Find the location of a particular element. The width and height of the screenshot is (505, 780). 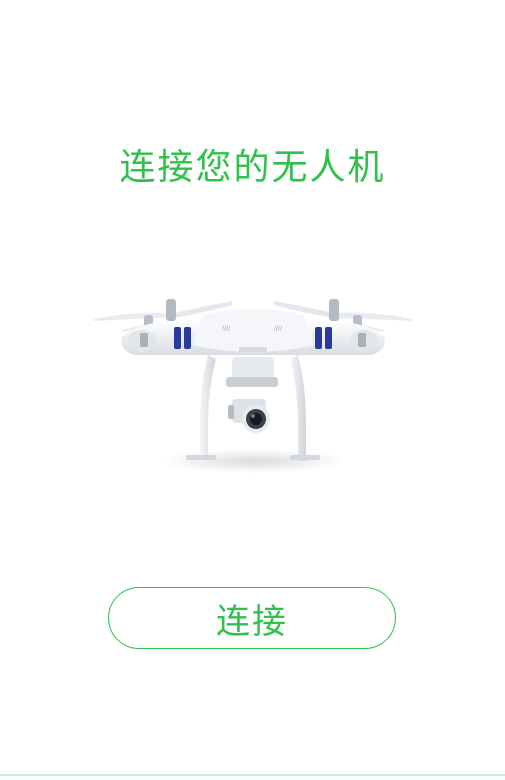

connect-button: 连接 is located at coordinates (252, 618).